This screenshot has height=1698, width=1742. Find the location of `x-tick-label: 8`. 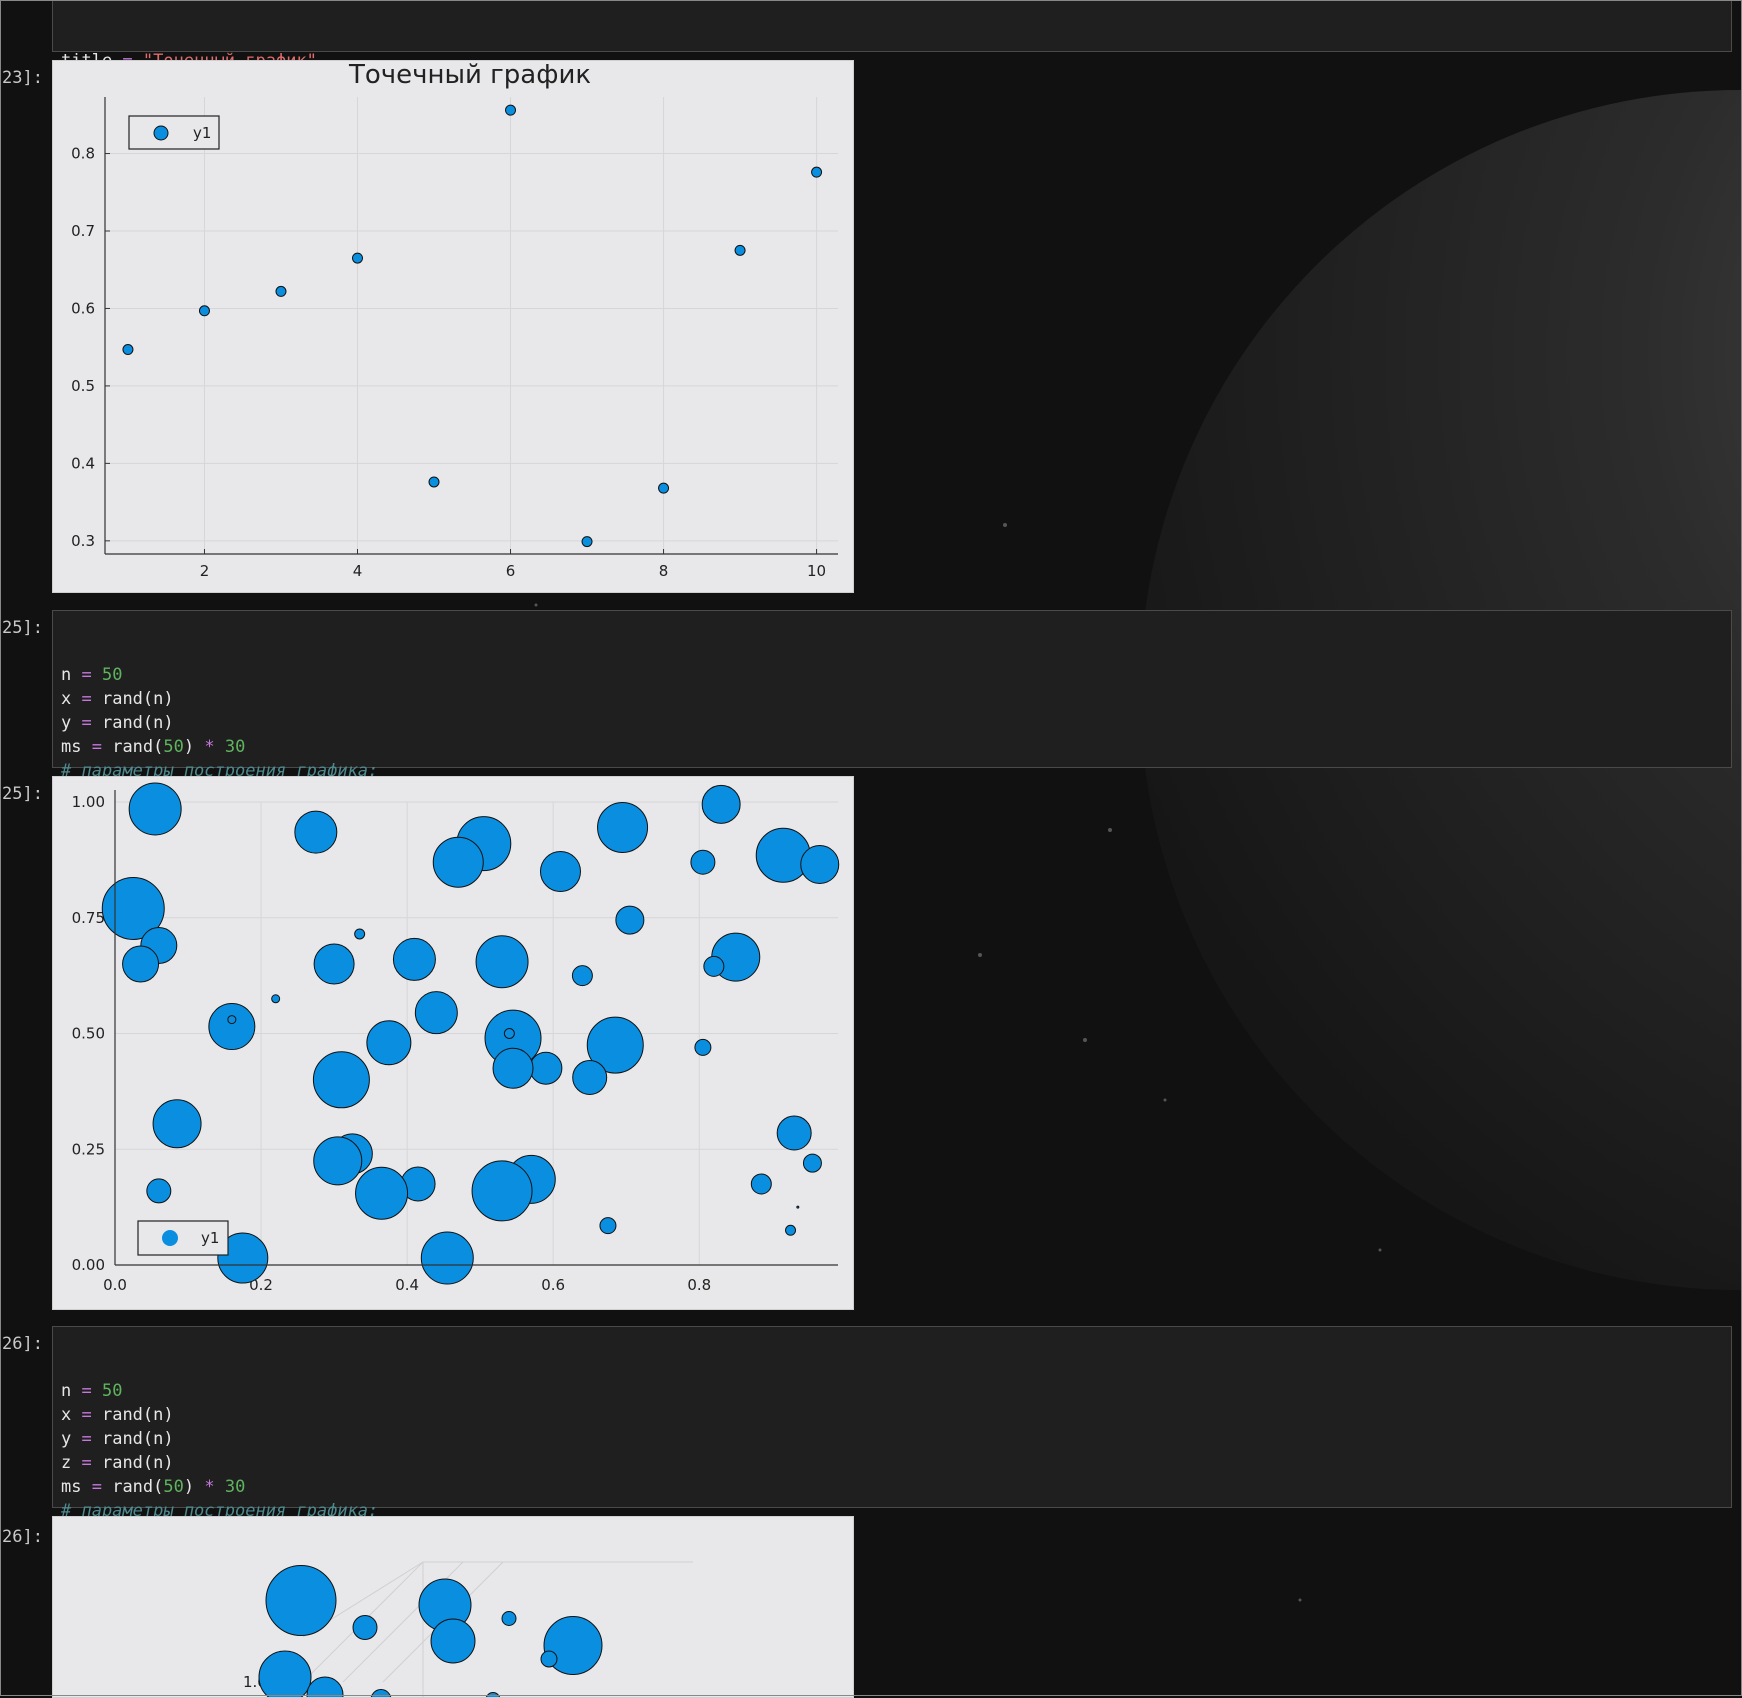

x-tick-label: 8 is located at coordinates (664, 571).